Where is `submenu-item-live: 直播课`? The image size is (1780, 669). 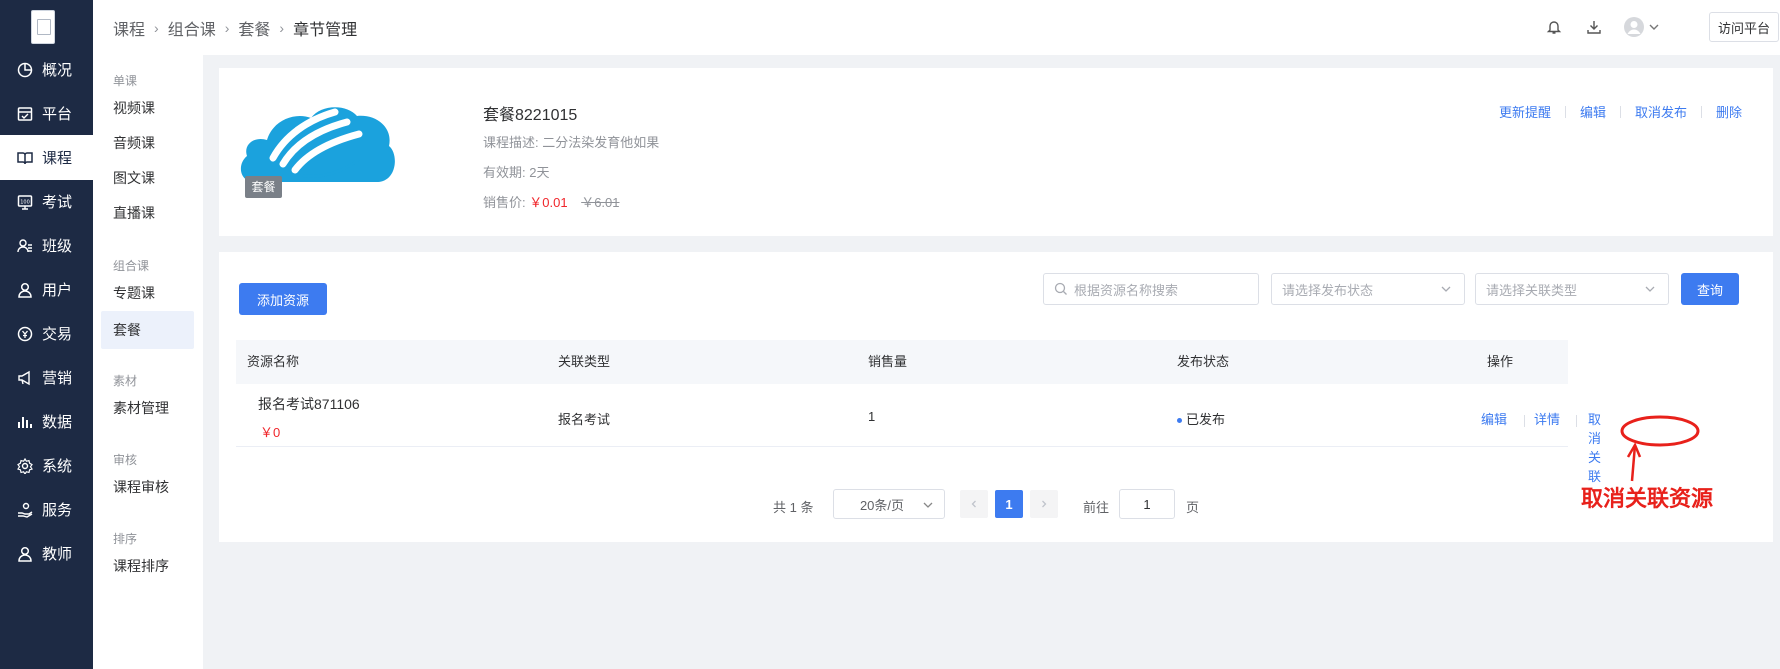
submenu-item-live: 直播课 is located at coordinates (147, 213).